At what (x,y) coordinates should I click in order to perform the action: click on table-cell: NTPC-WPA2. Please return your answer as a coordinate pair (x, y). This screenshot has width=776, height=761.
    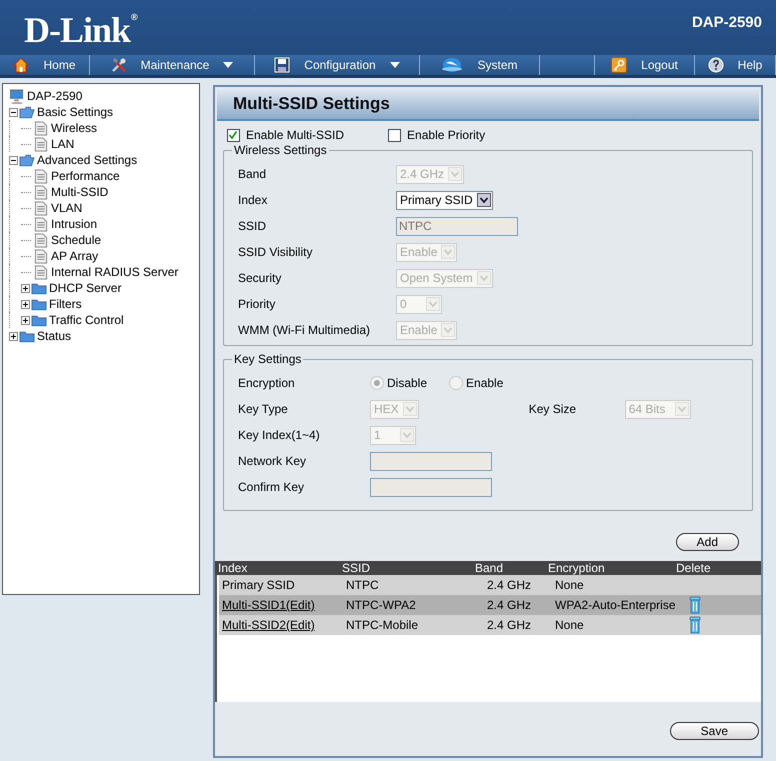
    Looking at the image, I should click on (381, 605).